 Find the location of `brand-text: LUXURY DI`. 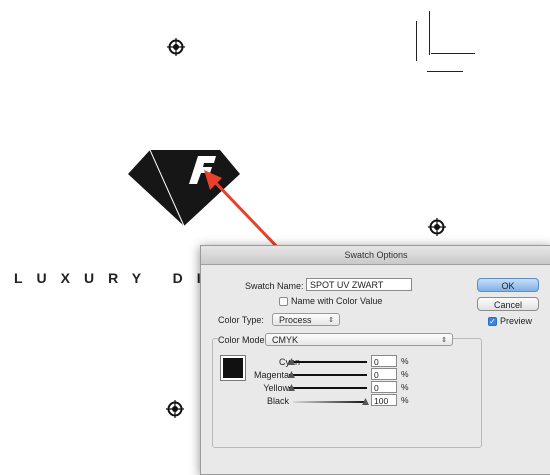

brand-text: LUXURY DI is located at coordinates (114, 278).